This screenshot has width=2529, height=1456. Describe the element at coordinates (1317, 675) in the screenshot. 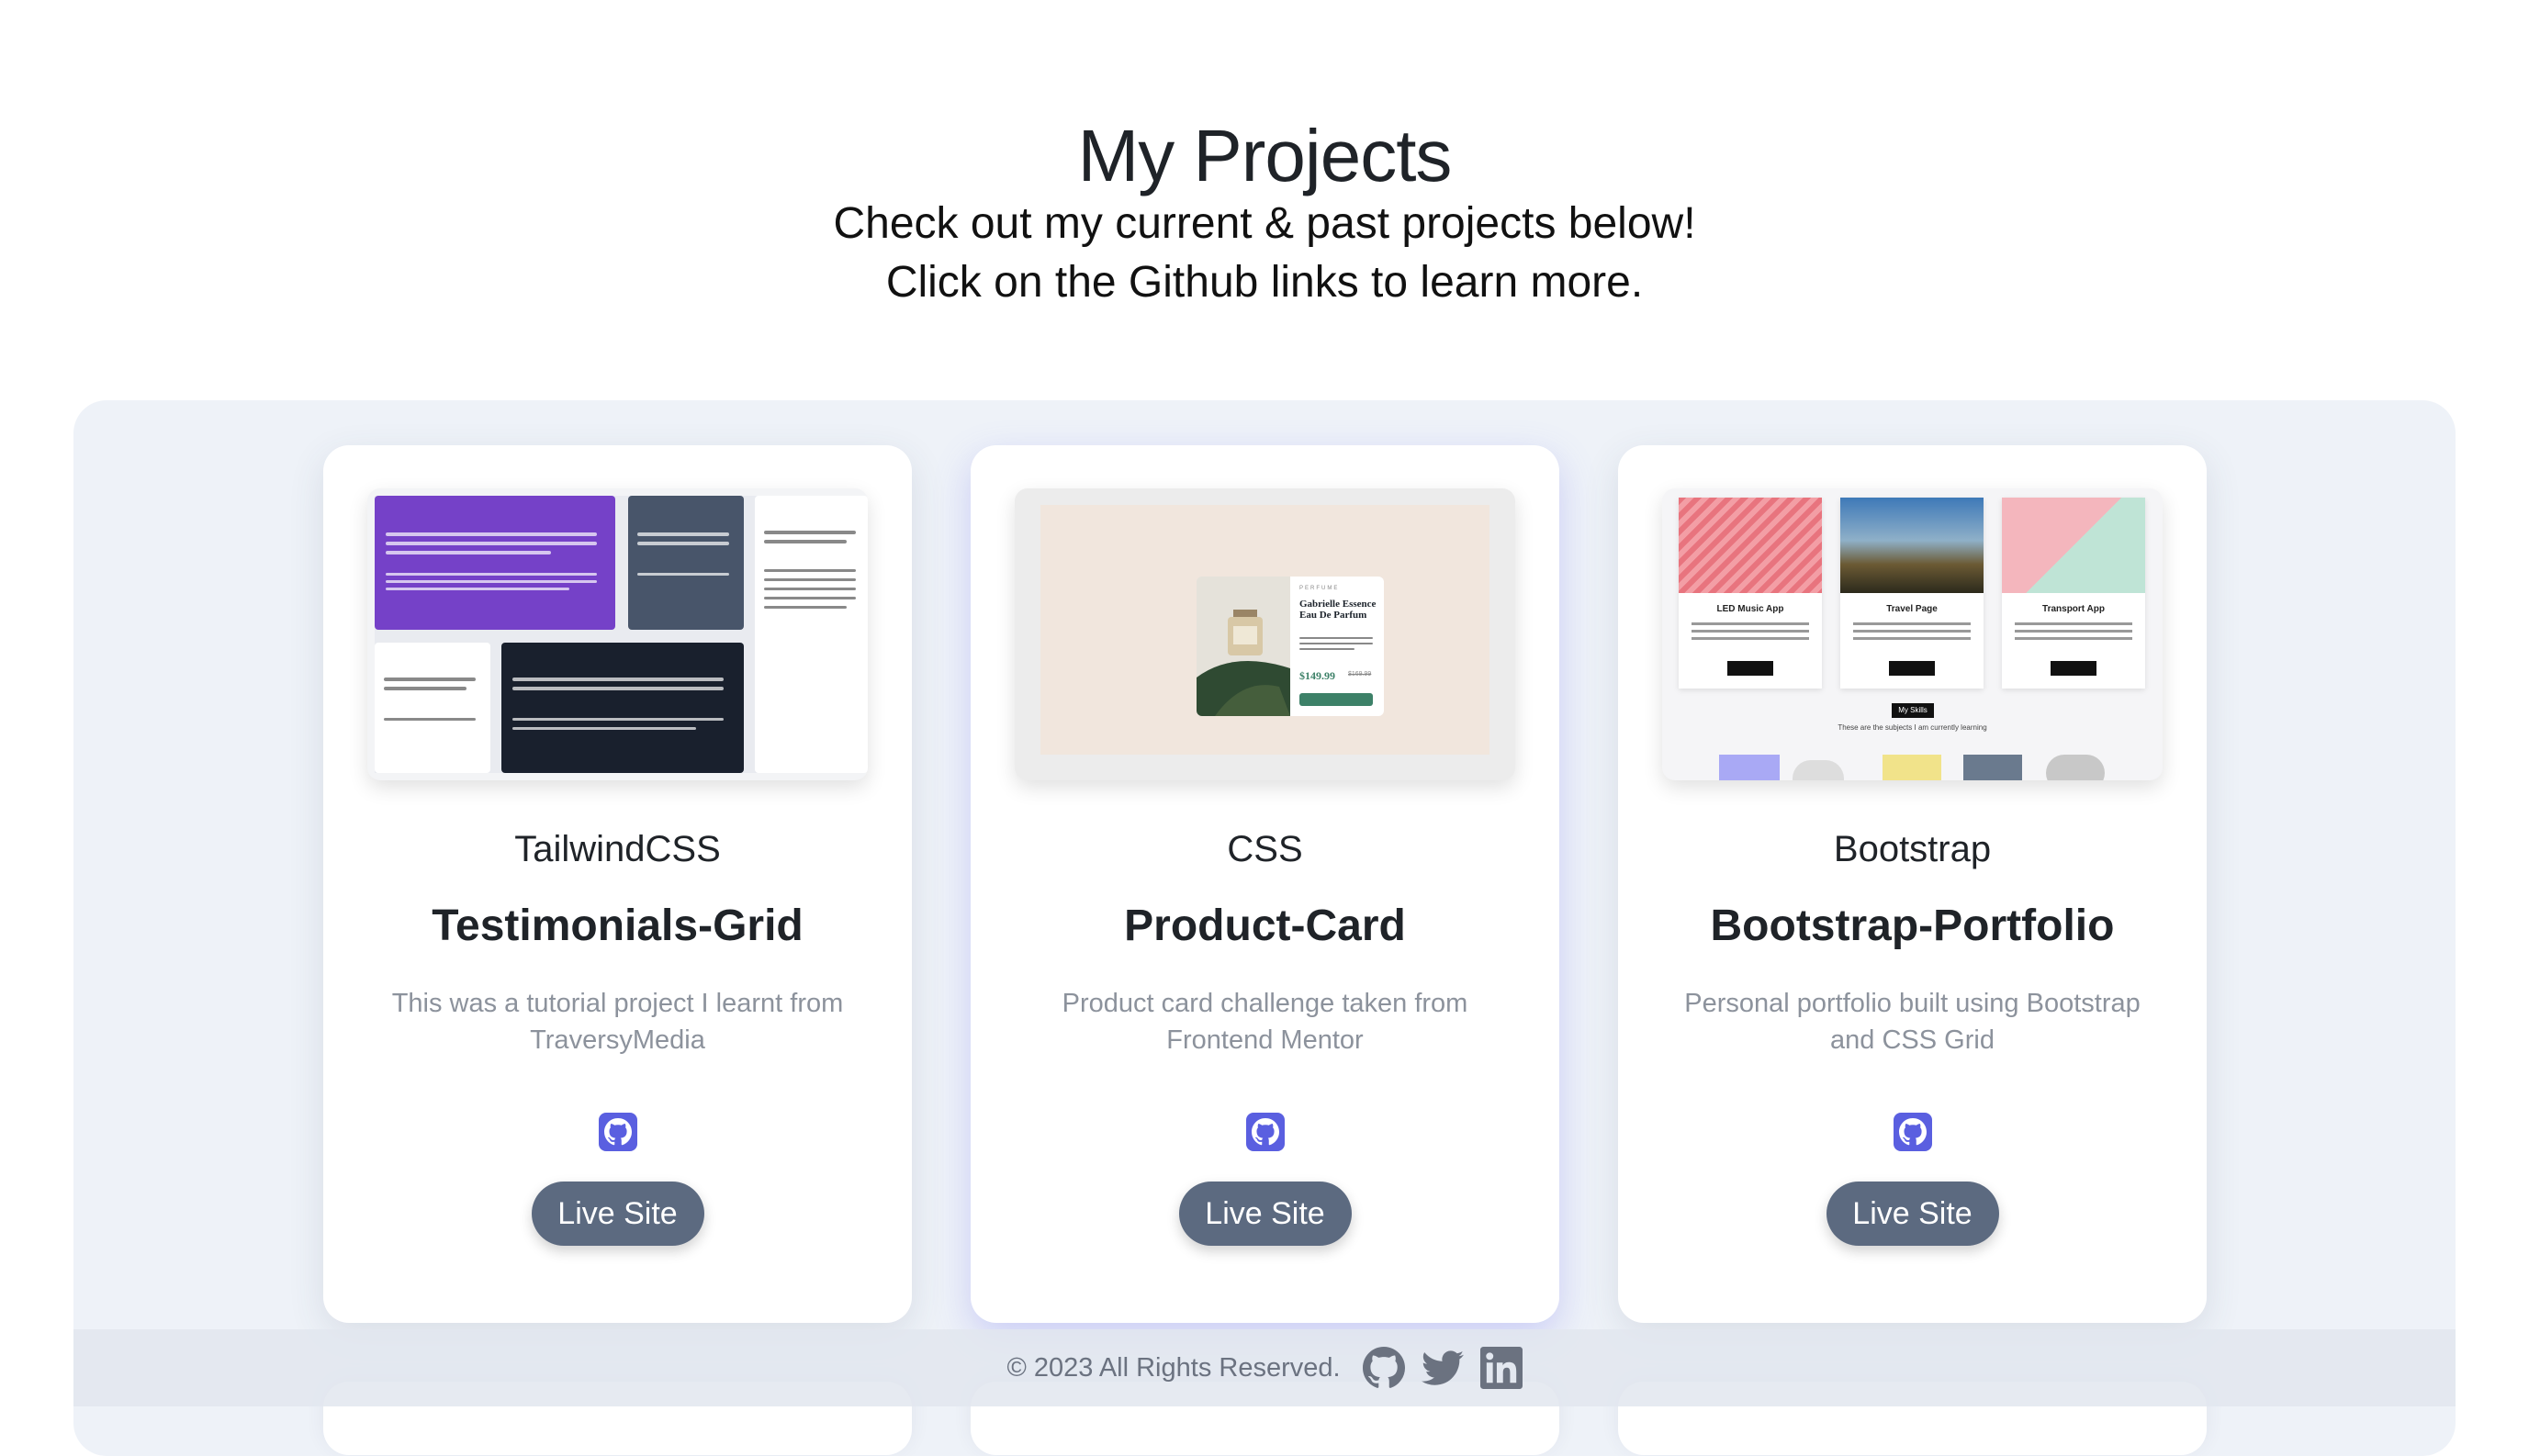

I see `product-price: $149.99` at that location.